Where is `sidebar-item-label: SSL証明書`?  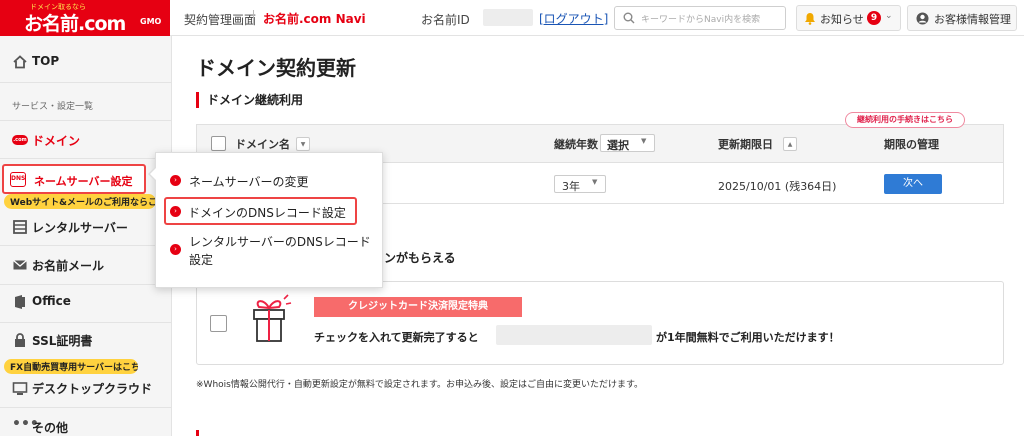 sidebar-item-label: SSL証明書 is located at coordinates (62, 341).